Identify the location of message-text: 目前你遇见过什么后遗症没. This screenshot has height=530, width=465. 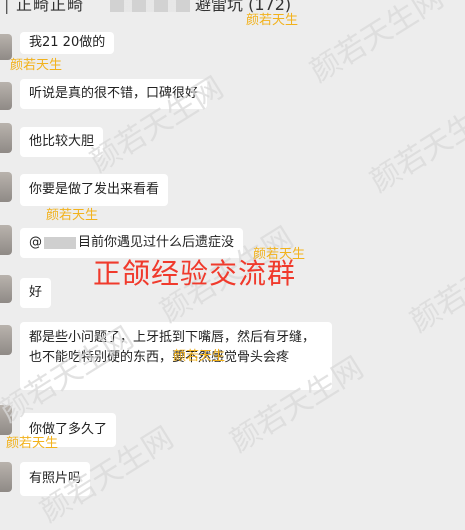
(156, 242).